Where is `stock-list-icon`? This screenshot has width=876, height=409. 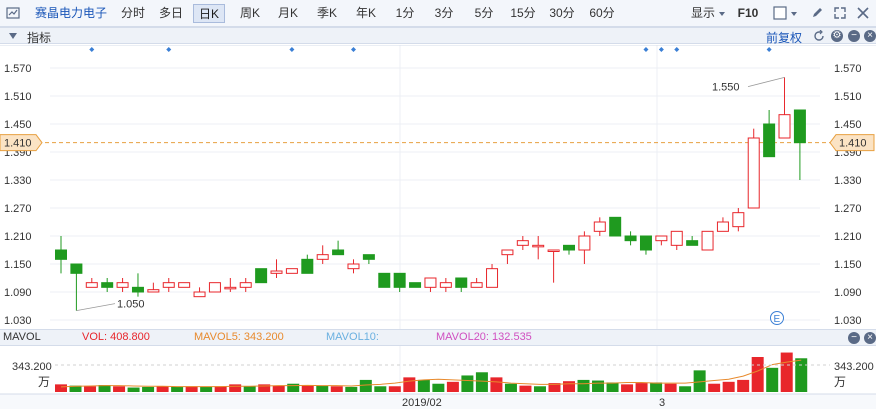 stock-list-icon is located at coordinates (13, 13).